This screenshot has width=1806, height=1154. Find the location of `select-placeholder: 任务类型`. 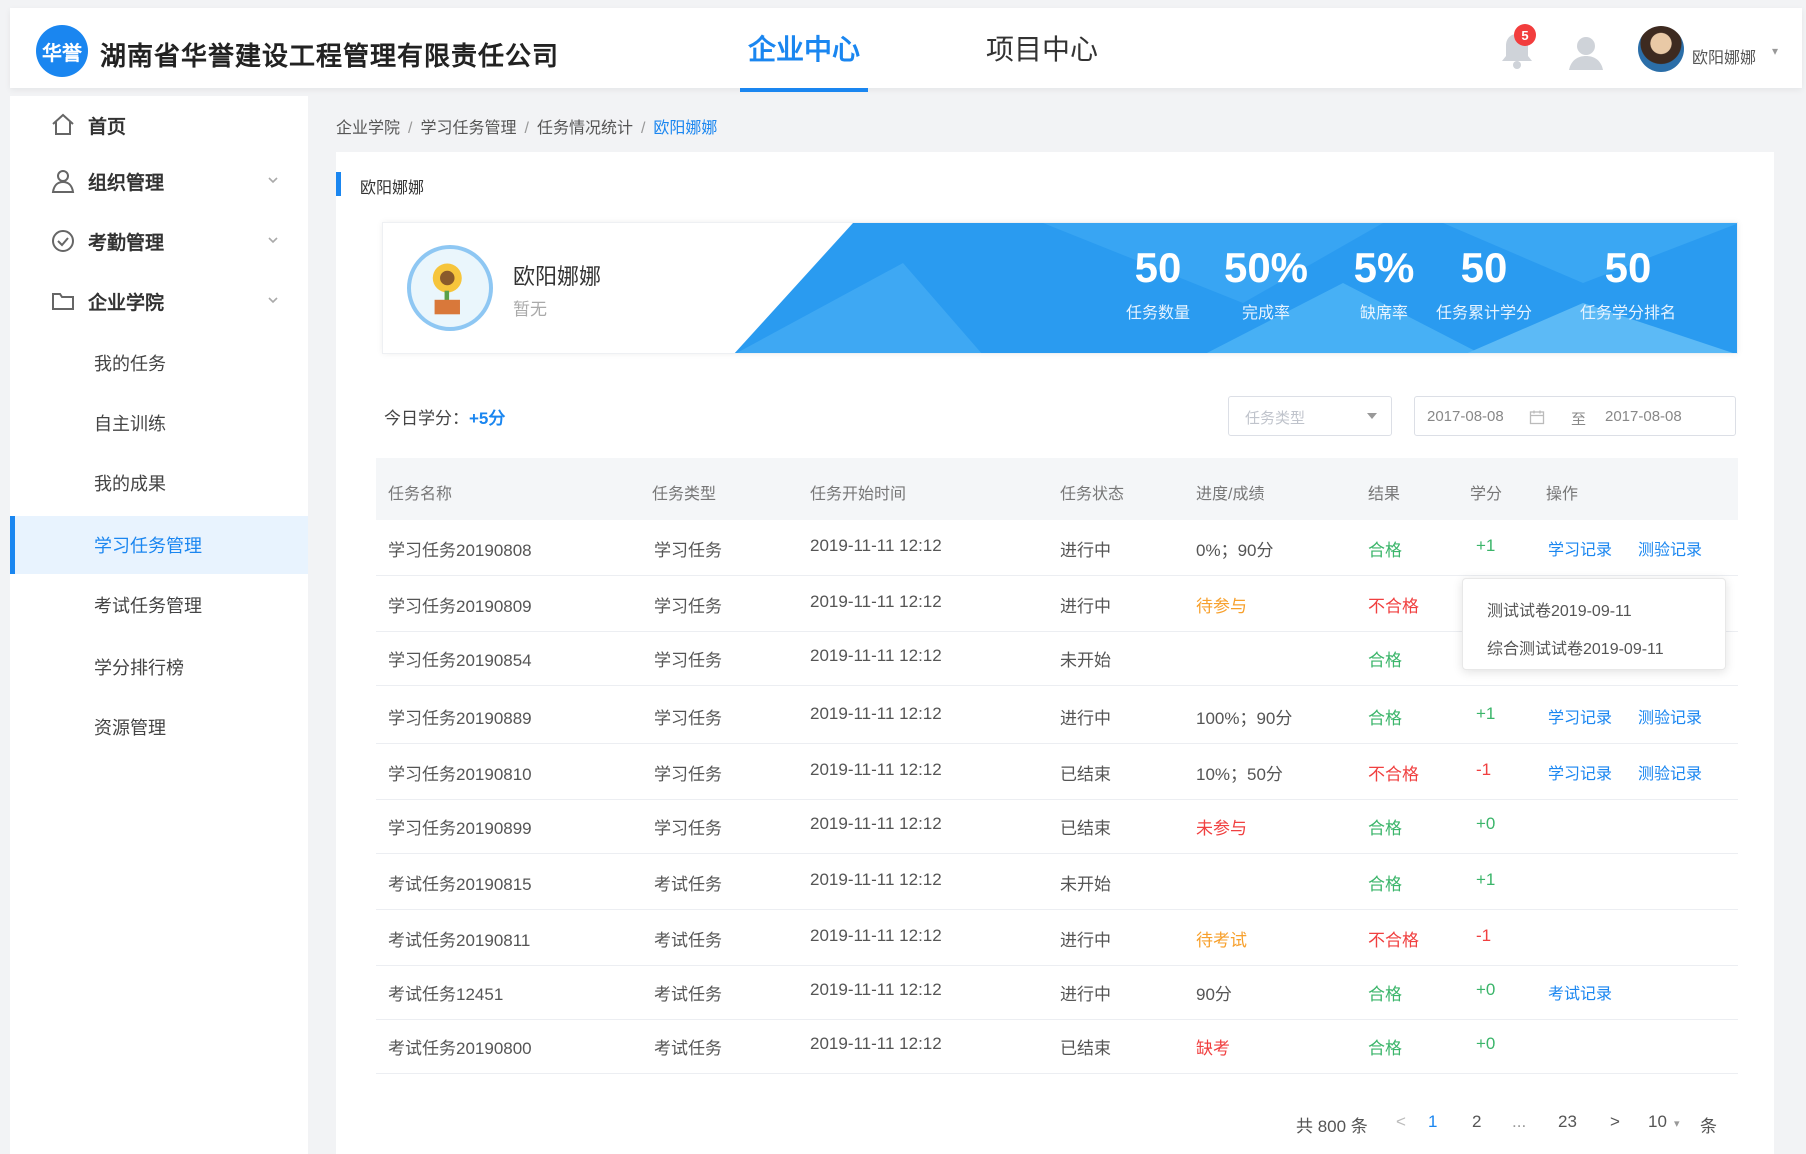

select-placeholder: 任务类型 is located at coordinates (1275, 418).